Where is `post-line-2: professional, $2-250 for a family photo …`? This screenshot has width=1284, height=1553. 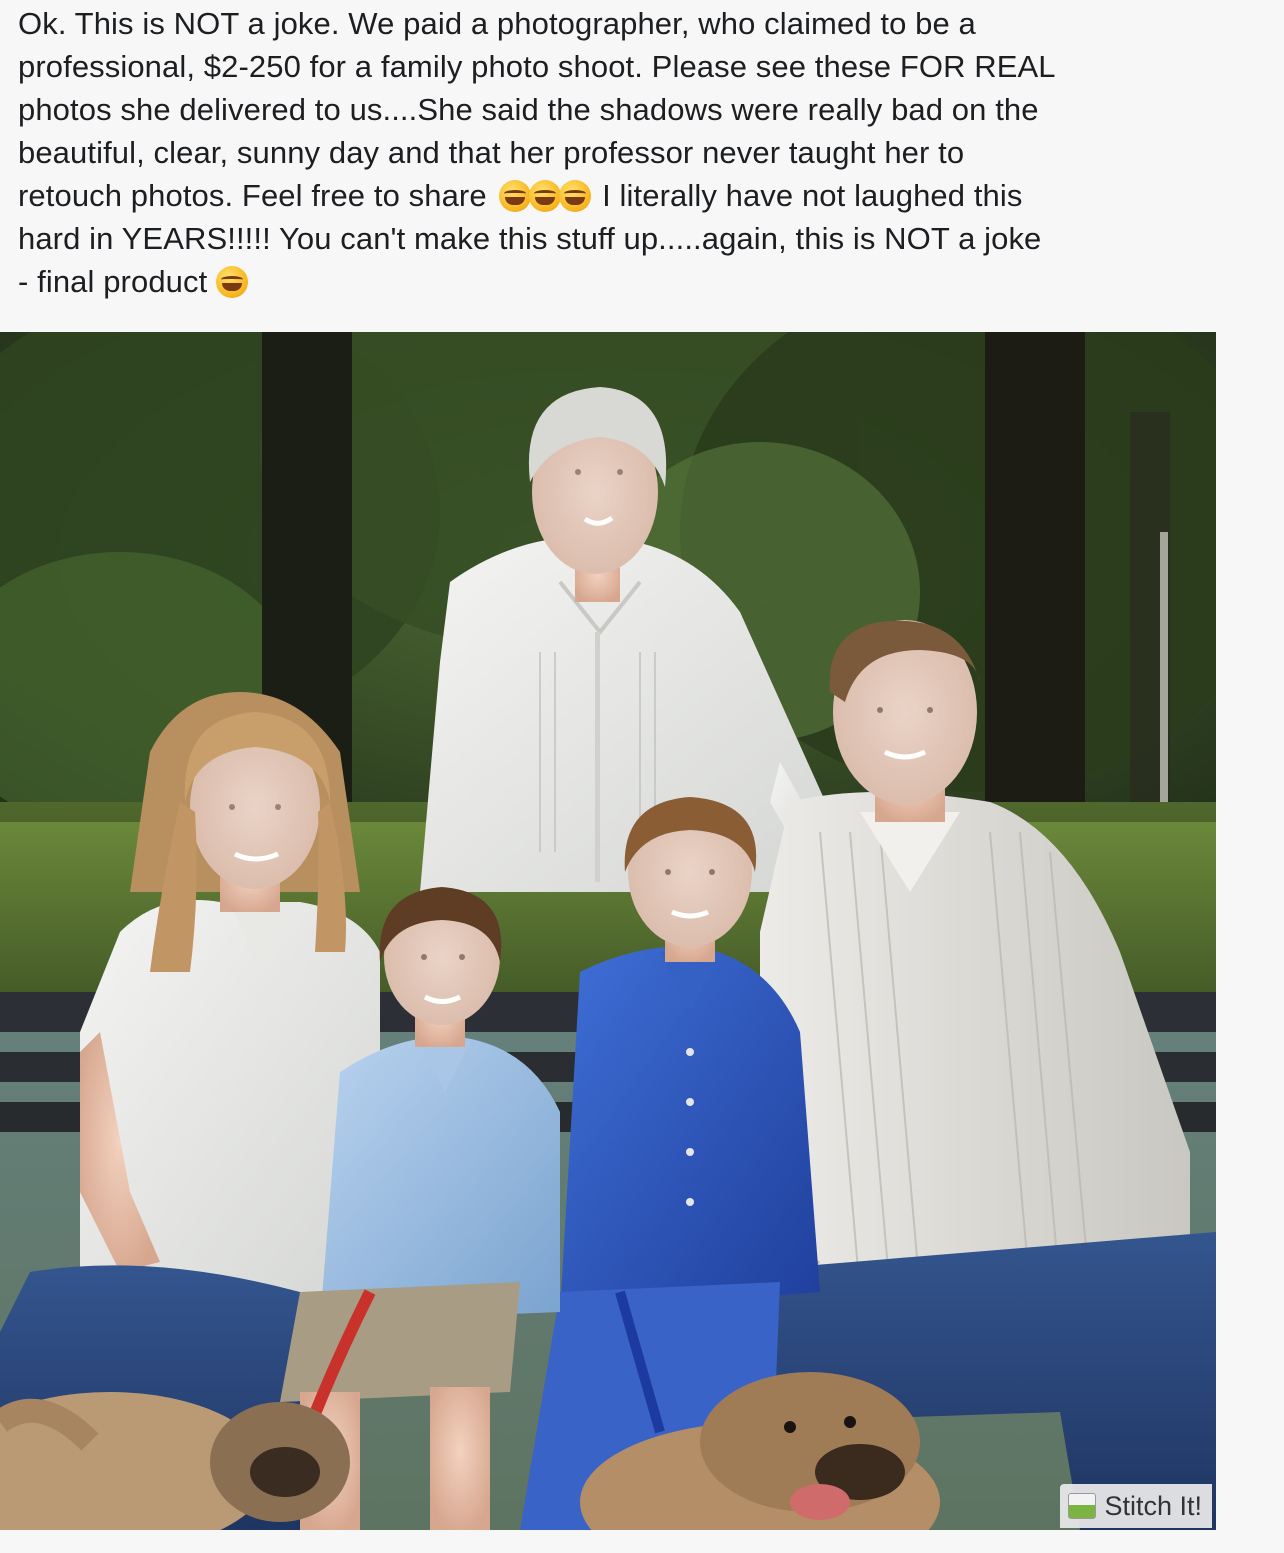 post-line-2: professional, $2-250 for a family photo … is located at coordinates (537, 66).